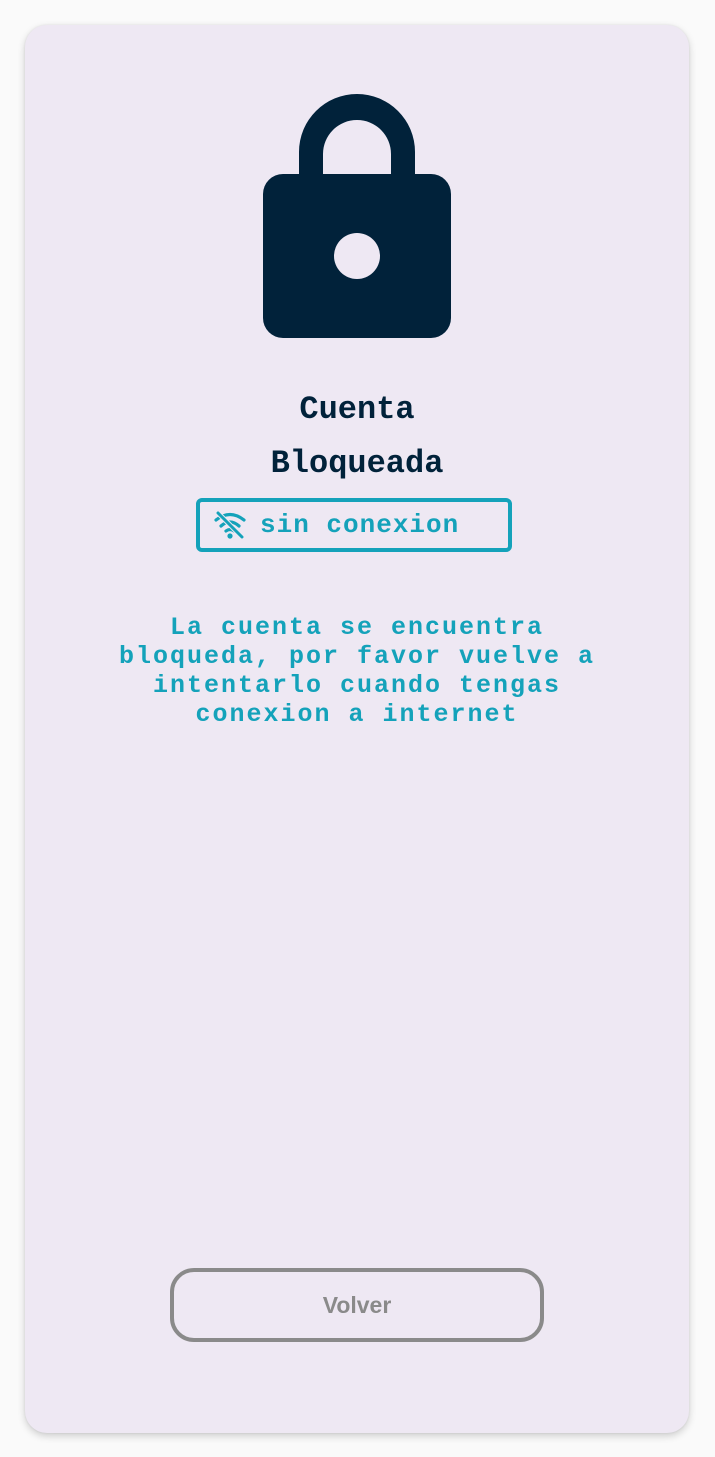  What do you see at coordinates (360, 525) in the screenshot?
I see `status-label: sin conexion` at bounding box center [360, 525].